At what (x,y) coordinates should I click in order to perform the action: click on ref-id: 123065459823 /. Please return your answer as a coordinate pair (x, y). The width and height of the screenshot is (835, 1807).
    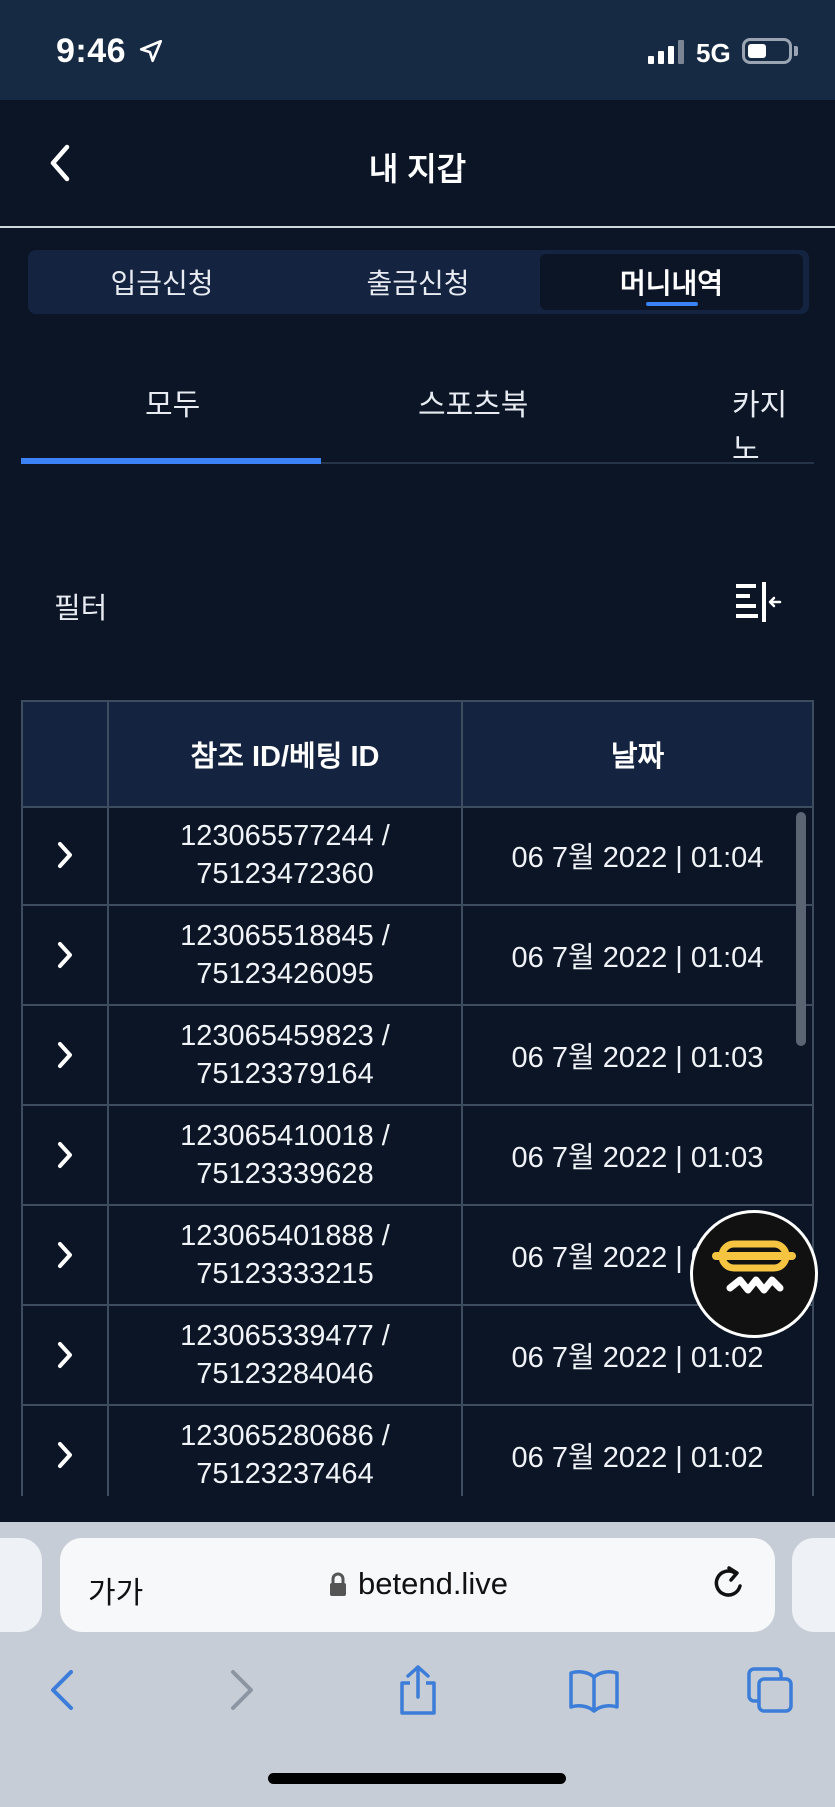
    Looking at the image, I should click on (285, 1036).